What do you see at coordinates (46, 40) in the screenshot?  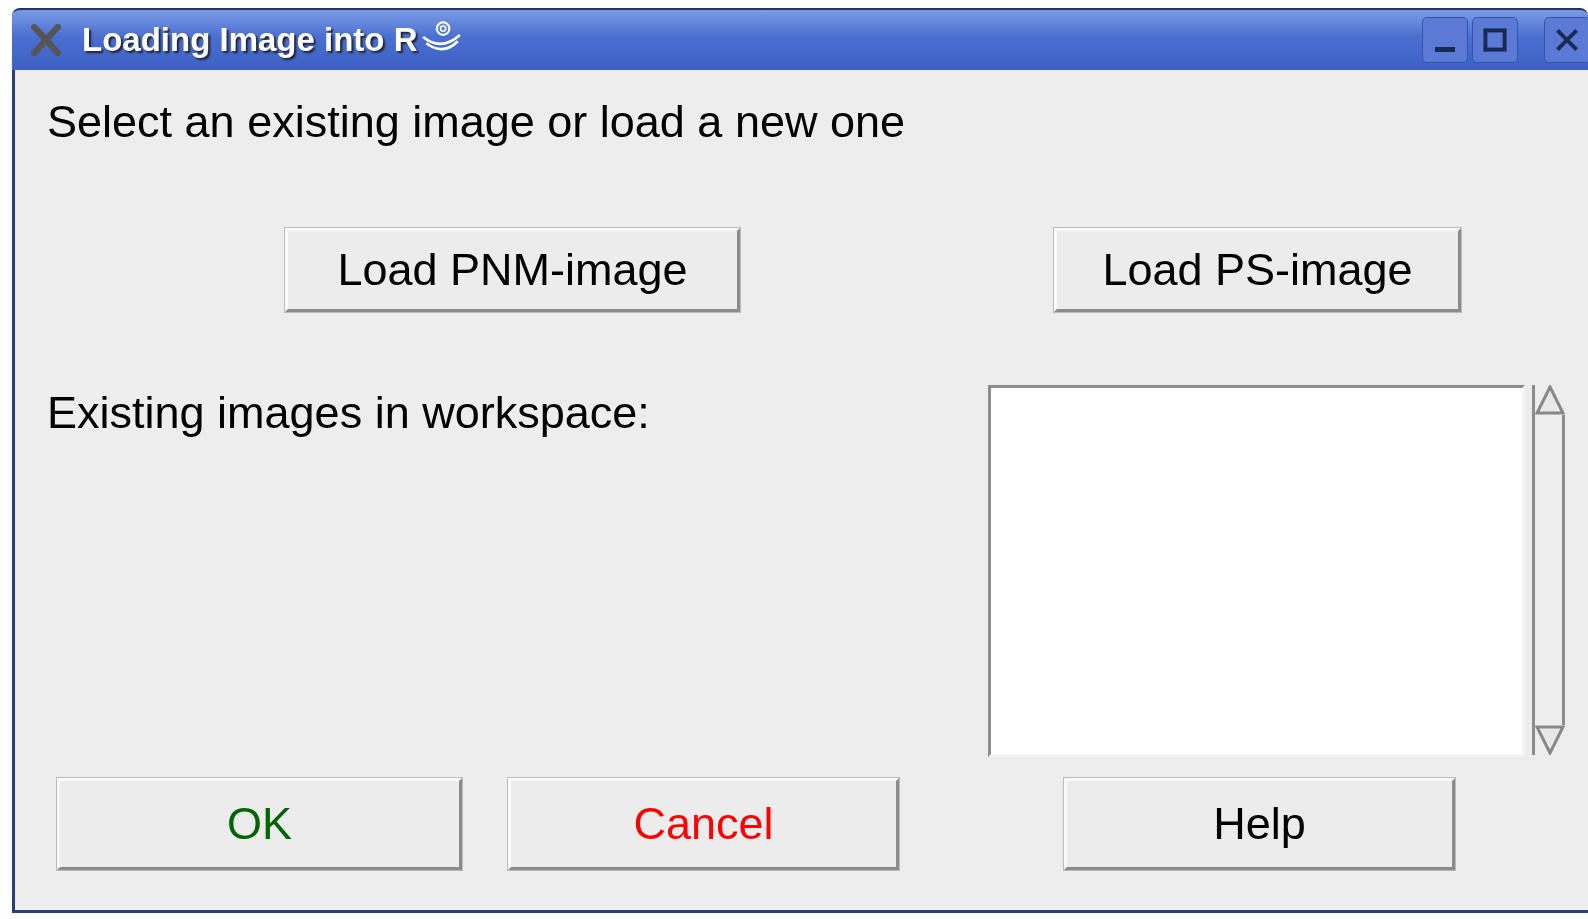 I see `x-logo-icon` at bounding box center [46, 40].